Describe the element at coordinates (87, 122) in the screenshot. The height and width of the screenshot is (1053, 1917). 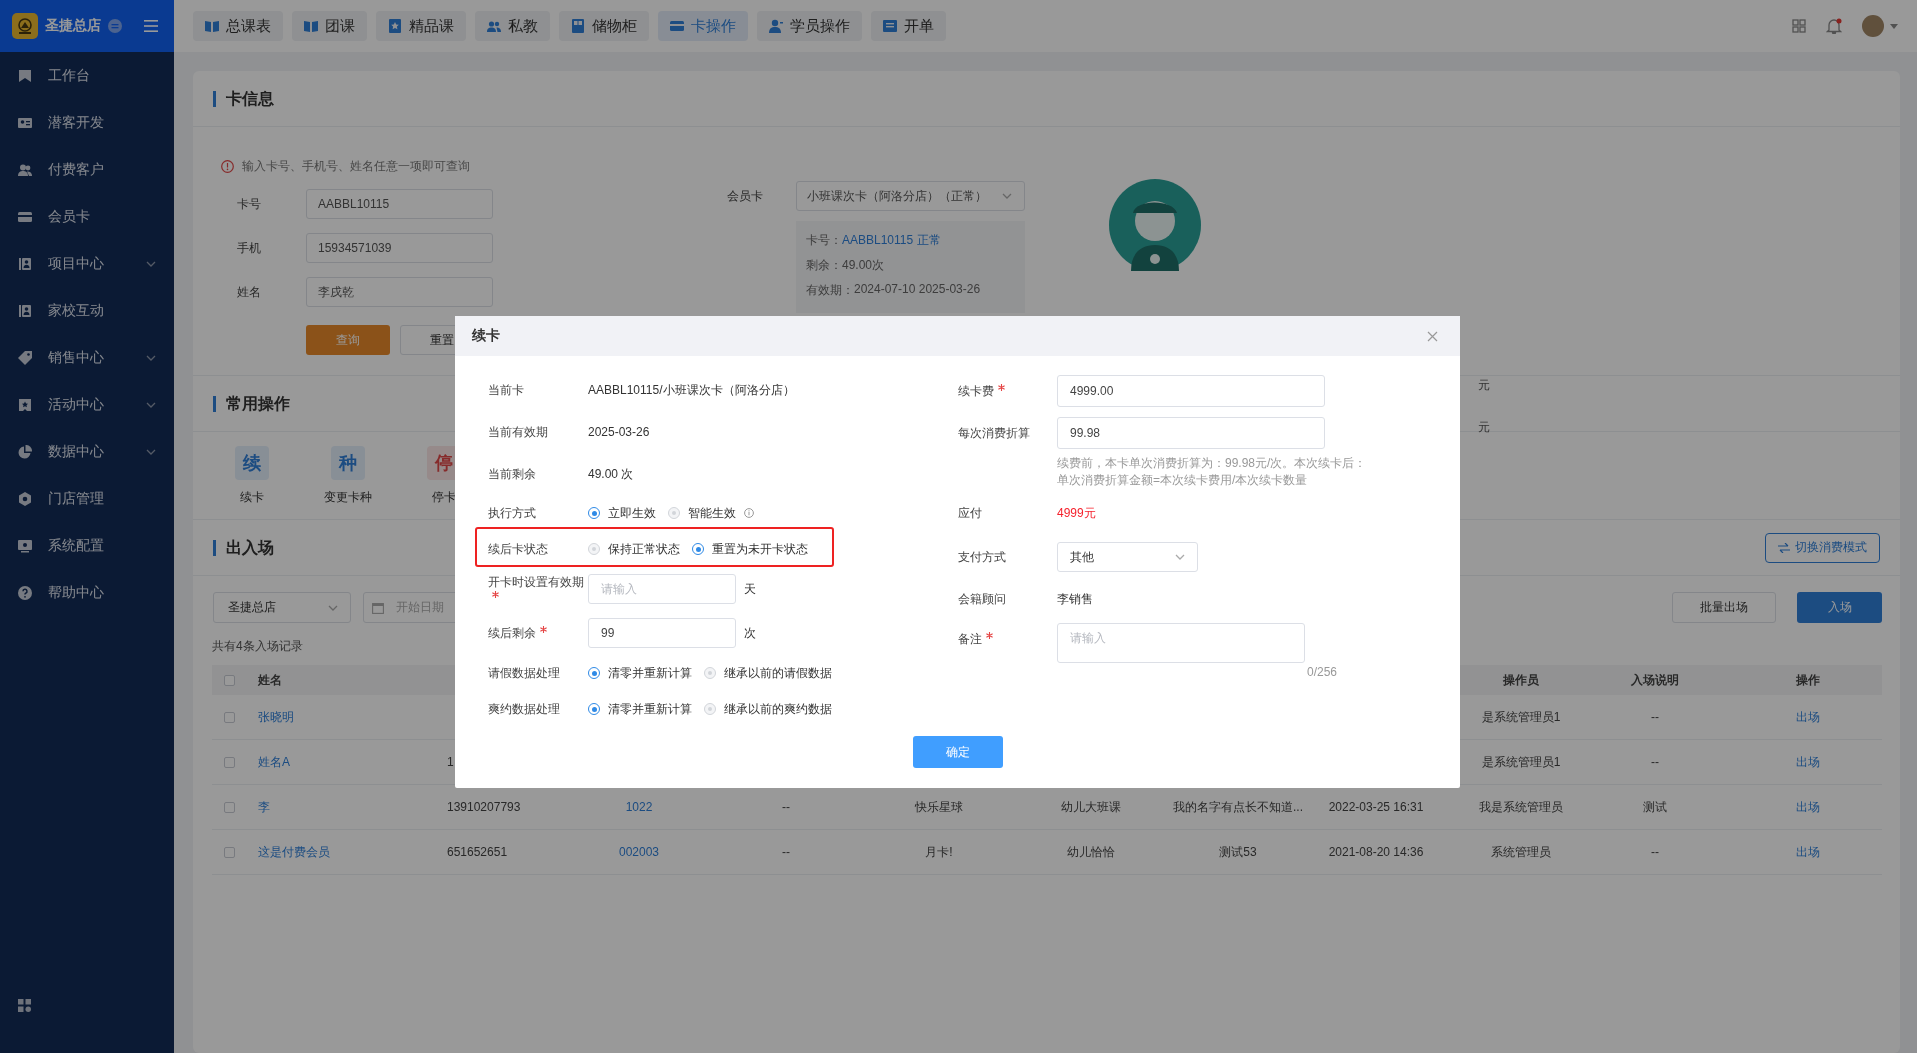
I see `sidebar-item: 潜客开发` at that location.